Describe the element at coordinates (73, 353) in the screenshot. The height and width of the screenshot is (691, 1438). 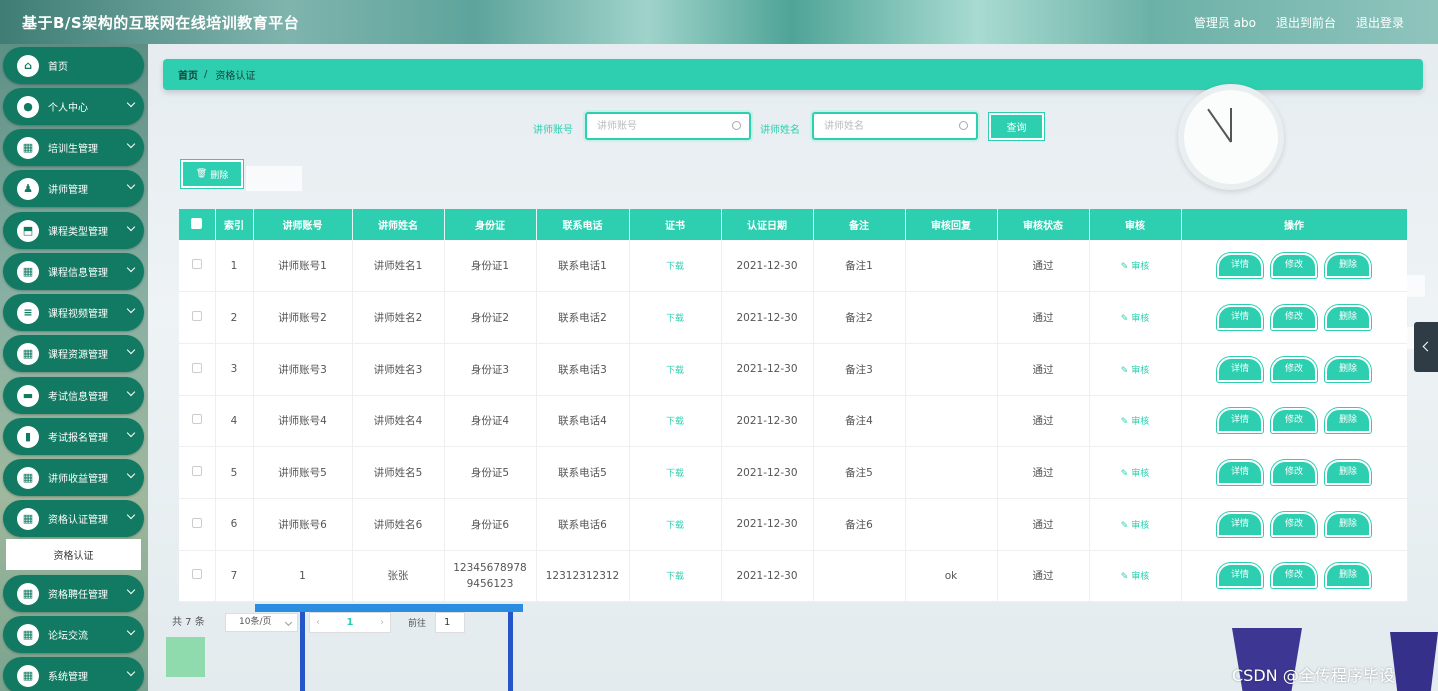
I see `sidebar-item-7: ▦ 课程资源管理` at that location.